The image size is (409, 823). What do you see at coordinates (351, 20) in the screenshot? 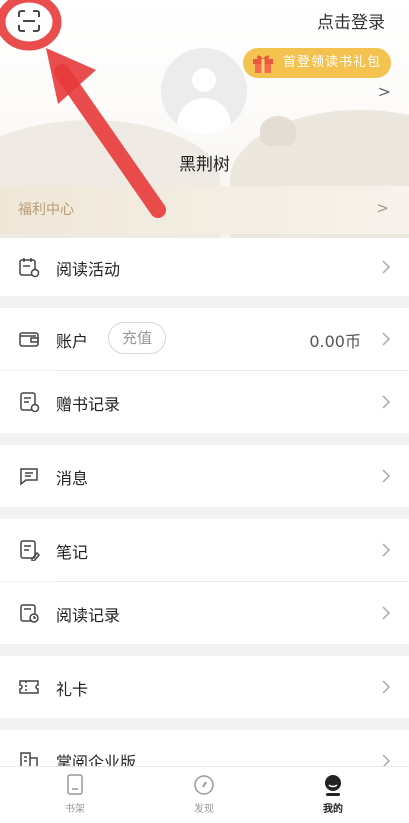
I see `login-link: 点击登录` at bounding box center [351, 20].